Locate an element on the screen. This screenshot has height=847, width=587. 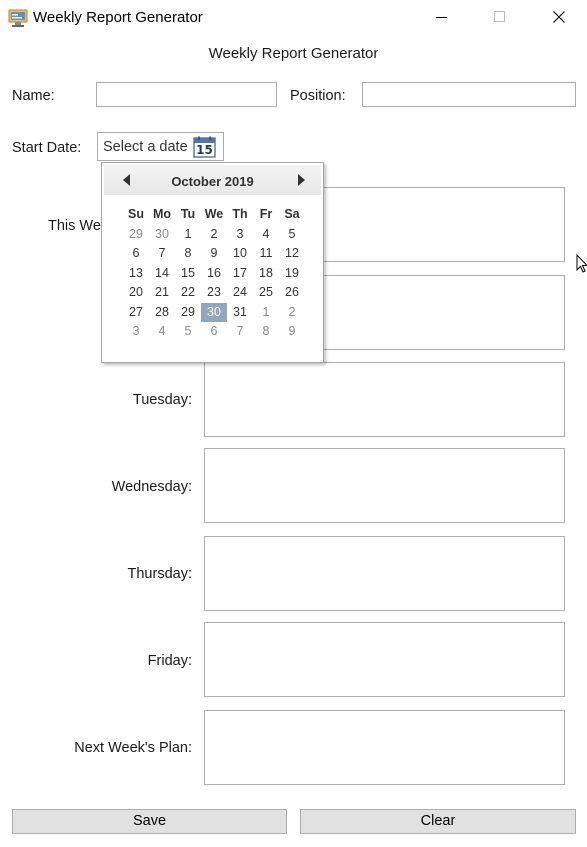
calendar-day: 20 is located at coordinates (136, 293).